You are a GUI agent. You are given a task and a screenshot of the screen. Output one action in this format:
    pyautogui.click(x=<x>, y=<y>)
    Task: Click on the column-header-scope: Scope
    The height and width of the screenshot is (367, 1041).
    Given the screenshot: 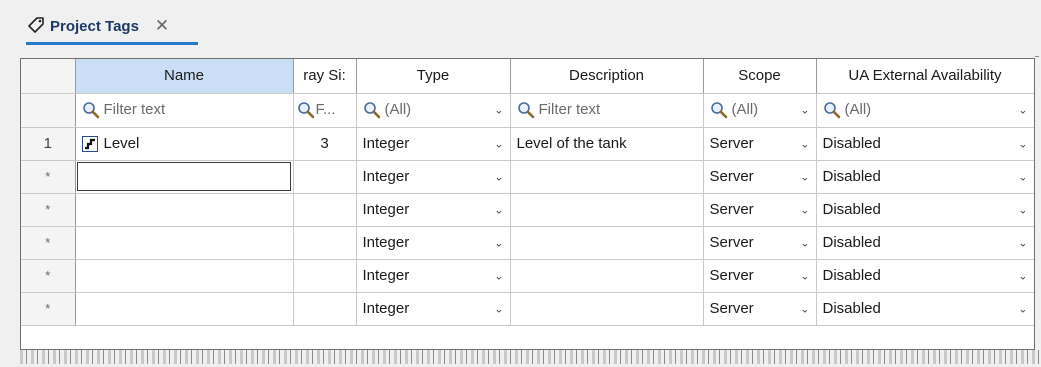 What is the action you would take?
    pyautogui.click(x=760, y=76)
    